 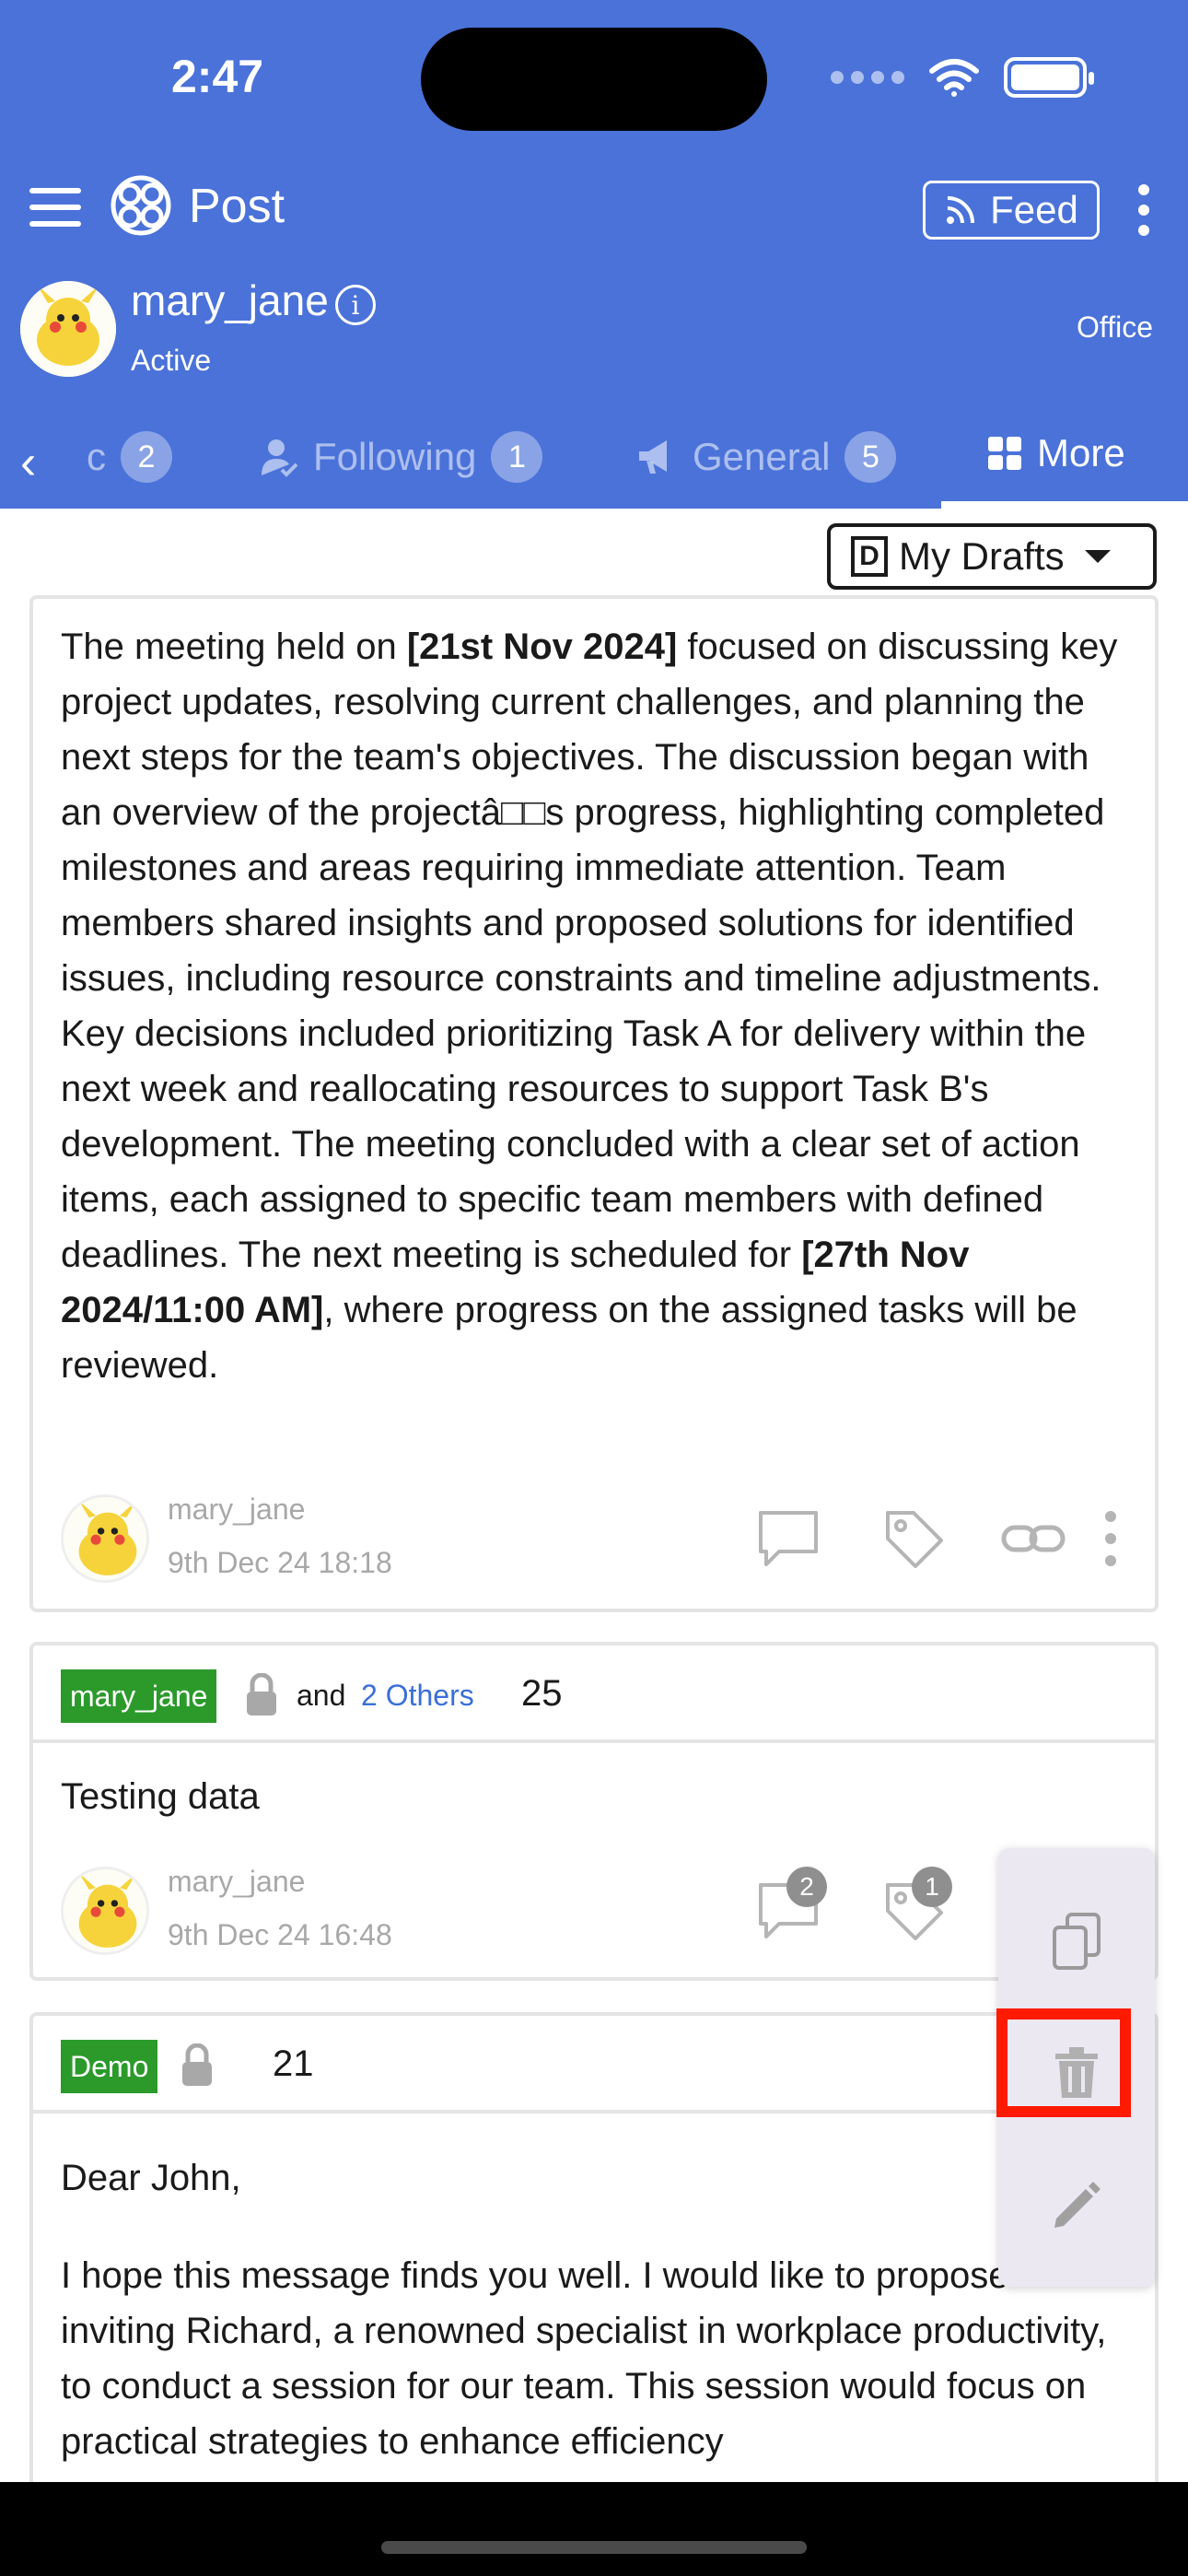 I want to click on active-tab-indicator, so click(x=1064, y=505).